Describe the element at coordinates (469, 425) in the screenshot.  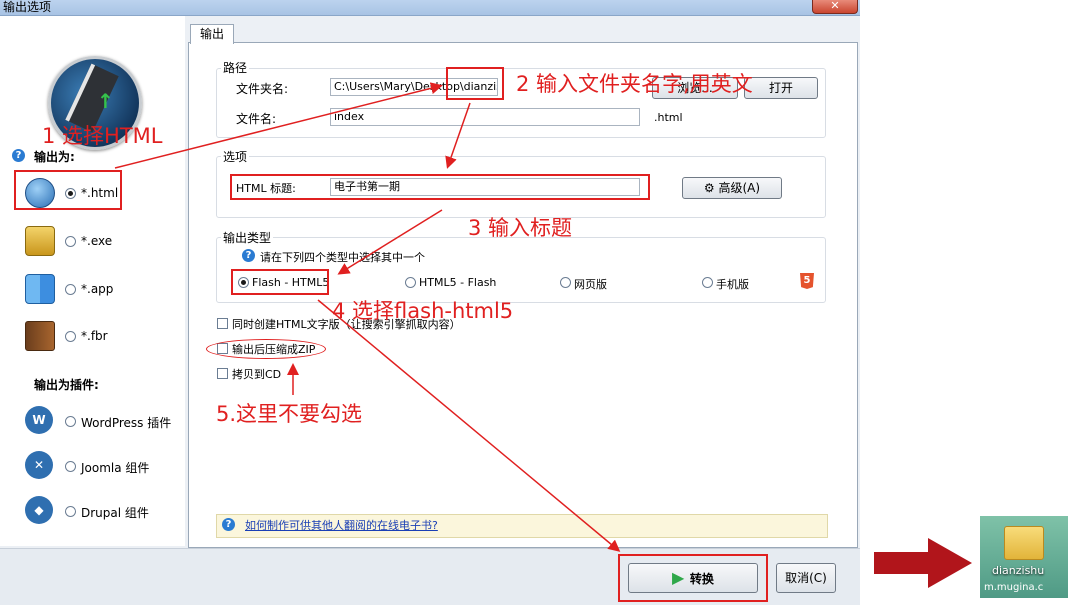
I see `arrow-step4` at that location.